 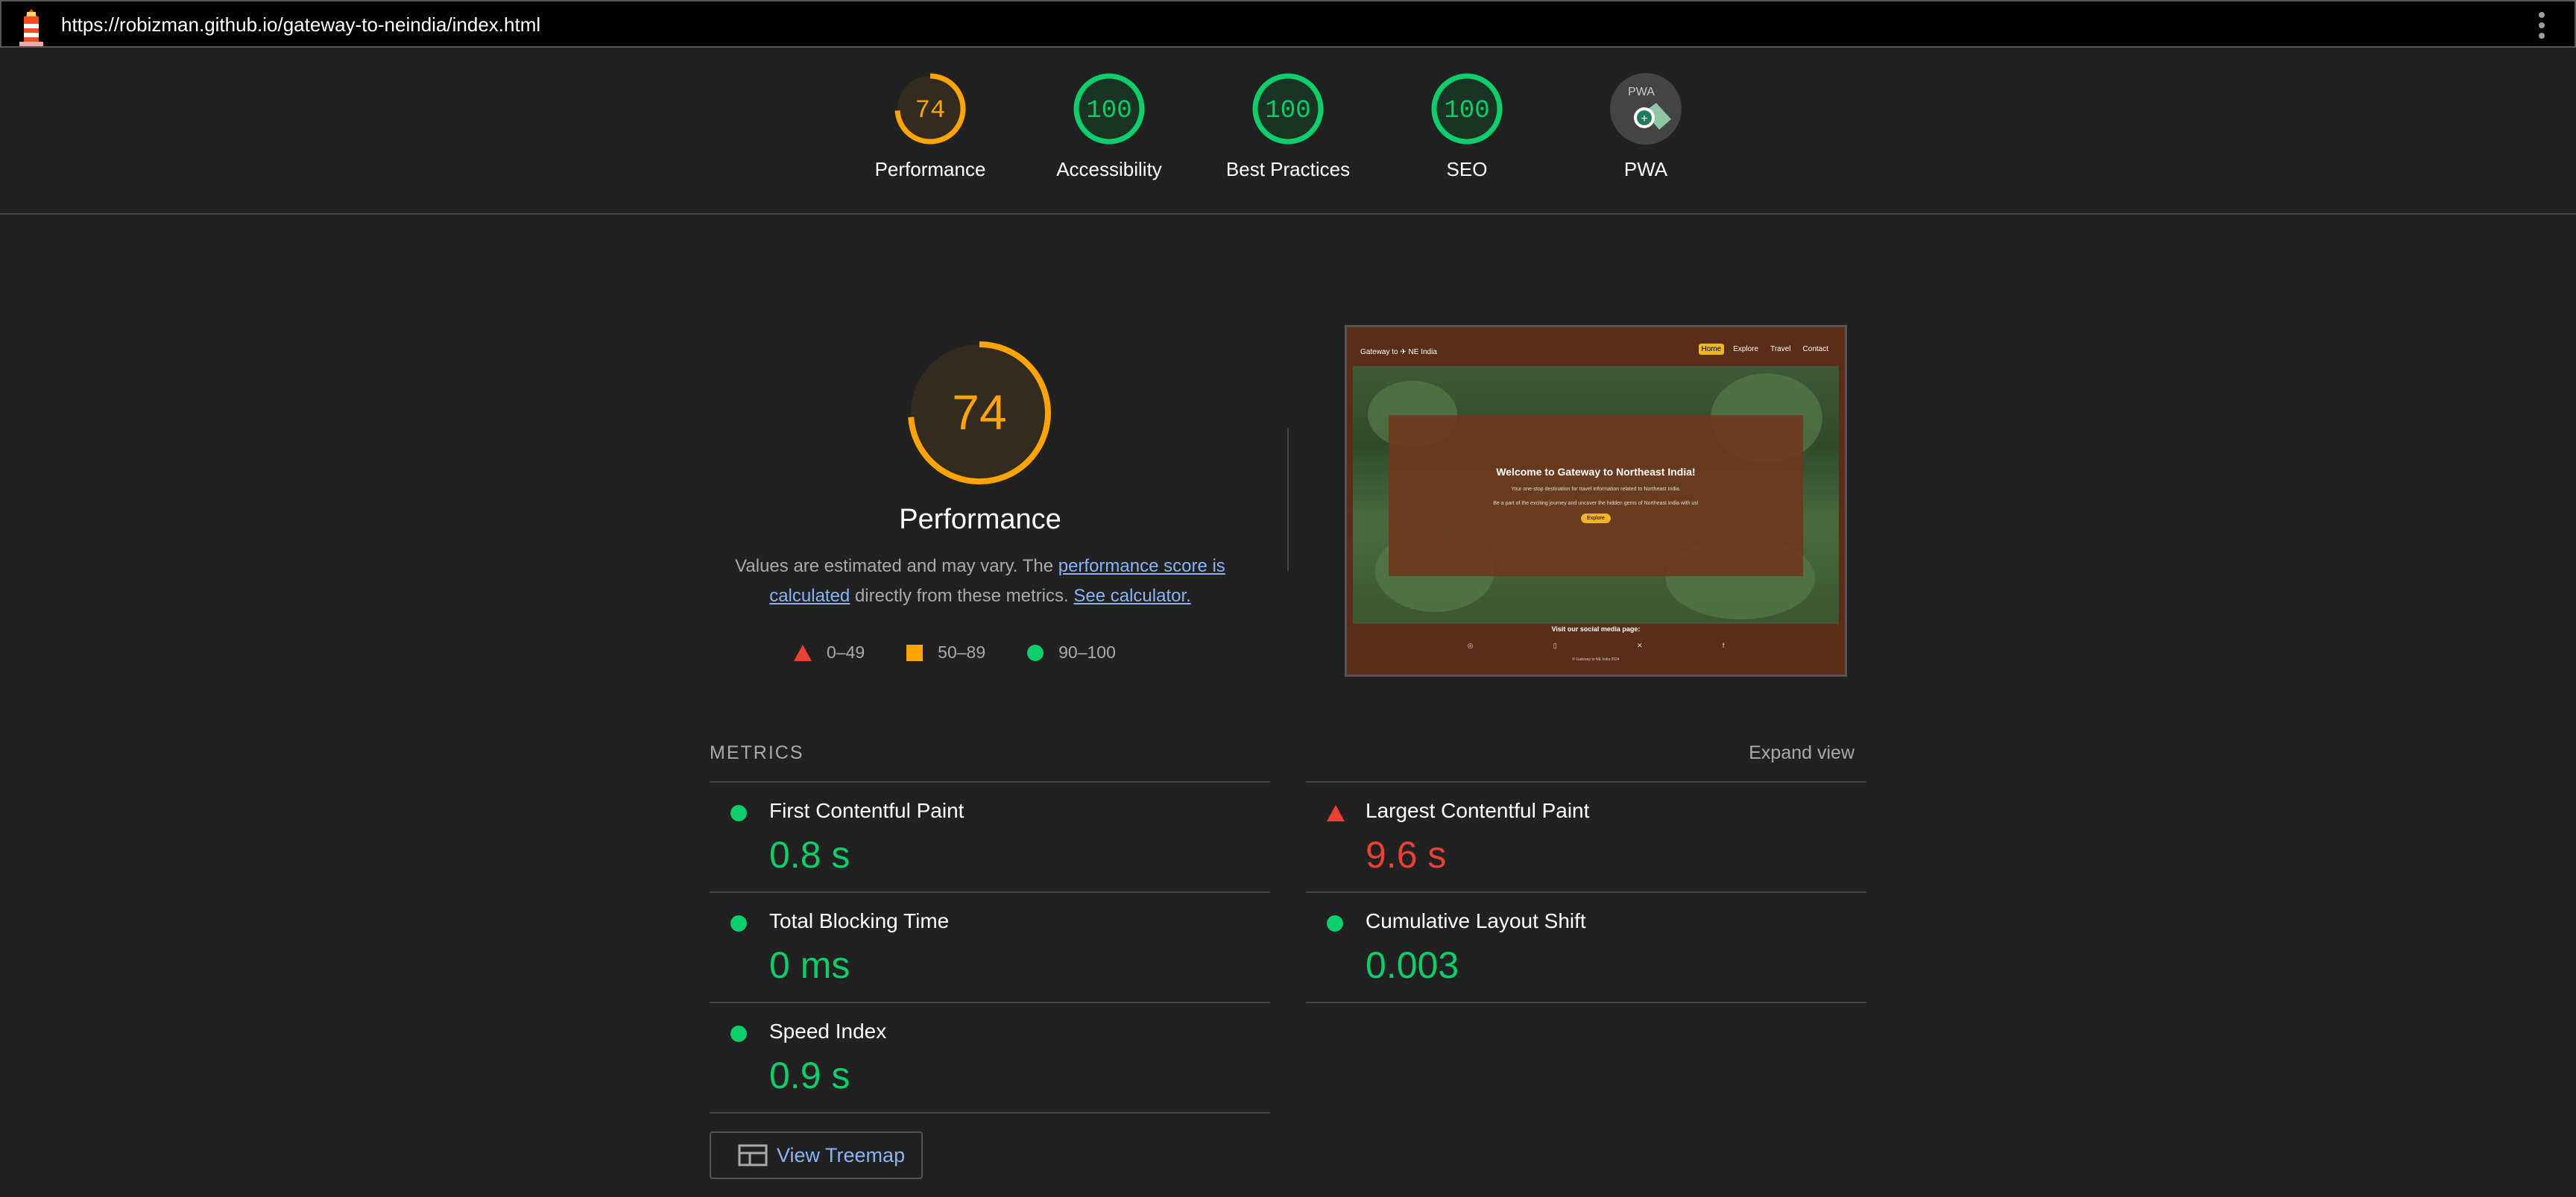 What do you see at coordinates (1398, 352) in the screenshot?
I see `thumb-brand: Gateway to ✈ NE India` at bounding box center [1398, 352].